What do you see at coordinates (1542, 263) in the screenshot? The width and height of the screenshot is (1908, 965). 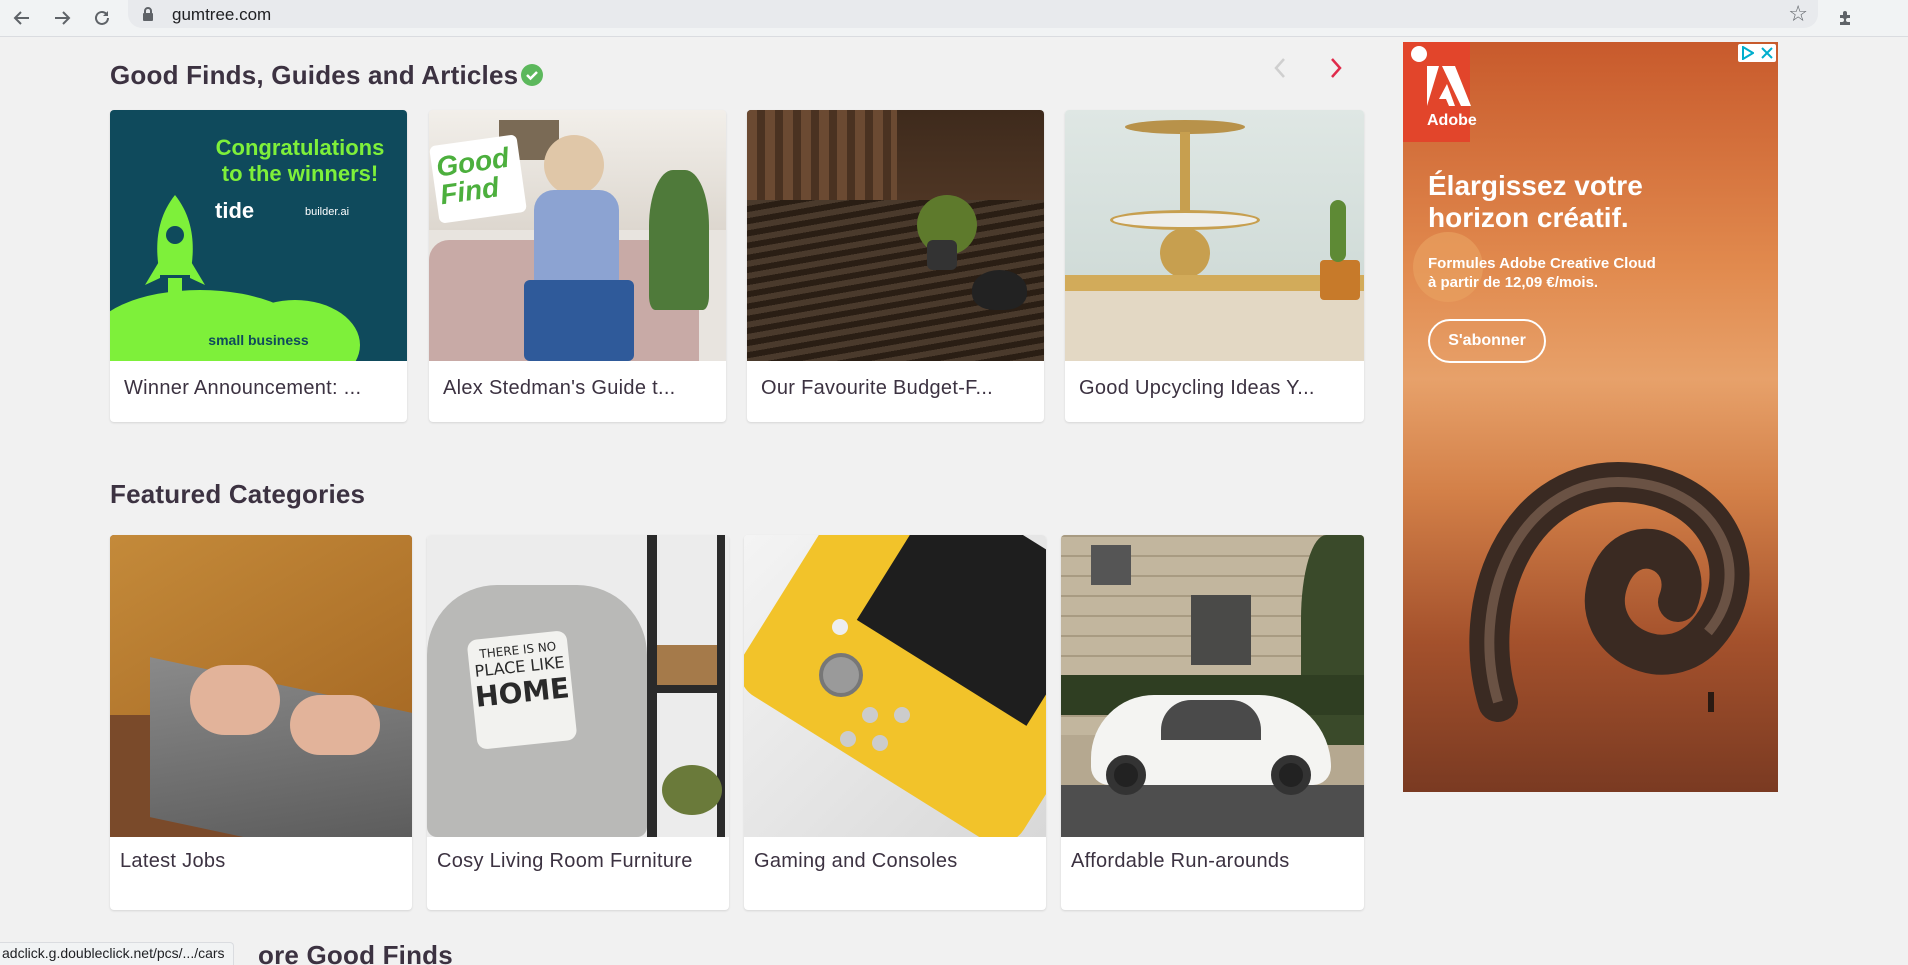 I see `ad-subtext: Formules Adobe Creative Cloud` at bounding box center [1542, 263].